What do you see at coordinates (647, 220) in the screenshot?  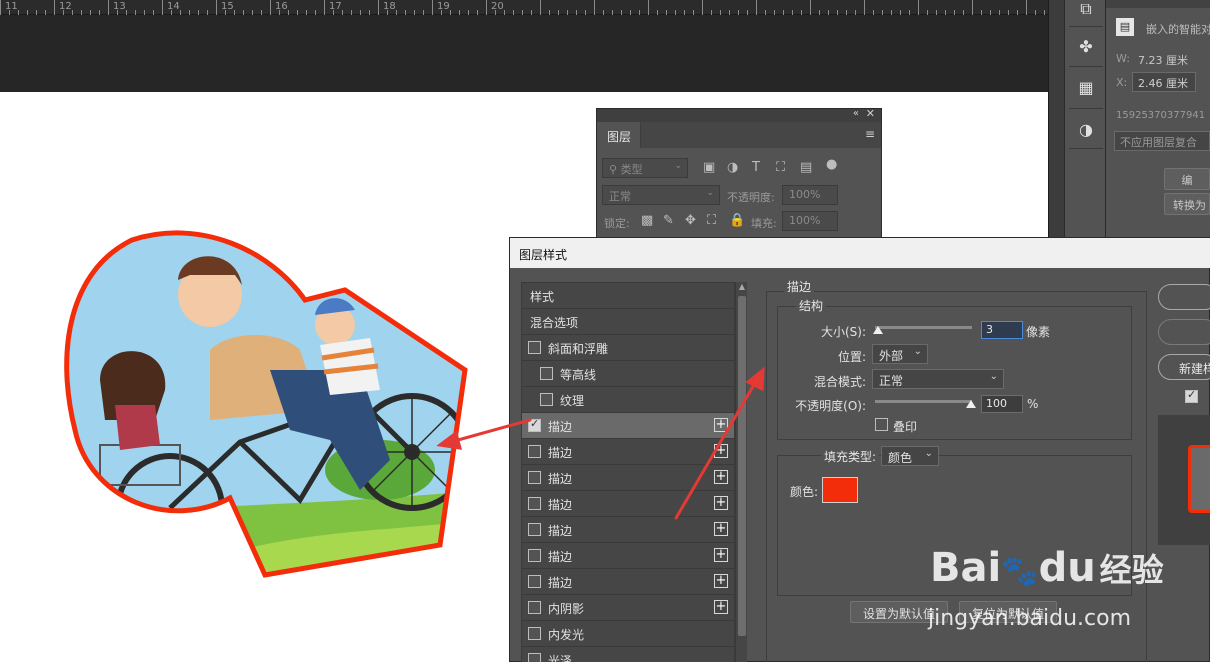 I see `lock-transparent-icon: ▩` at bounding box center [647, 220].